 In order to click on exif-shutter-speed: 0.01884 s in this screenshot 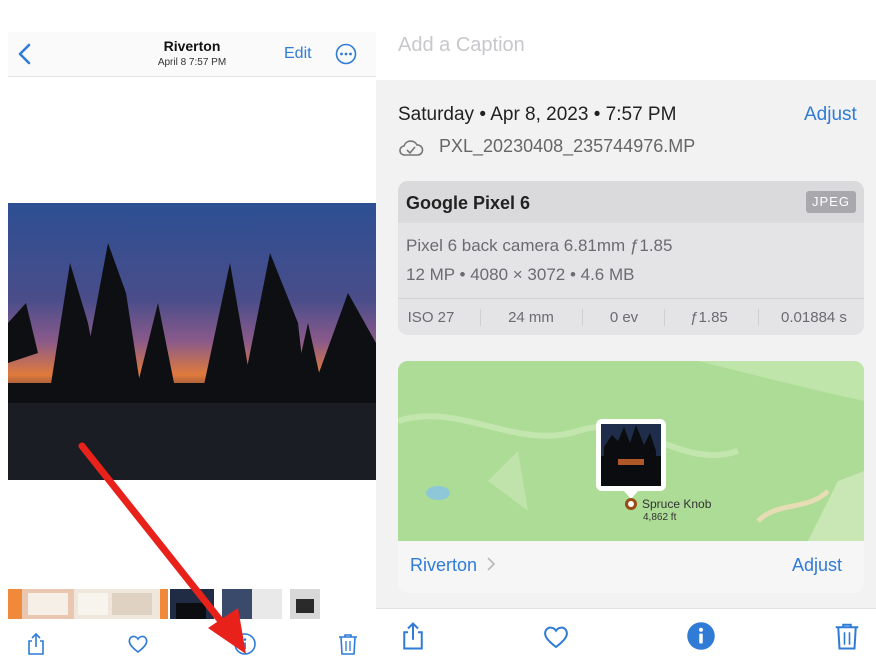, I will do `click(814, 317)`.